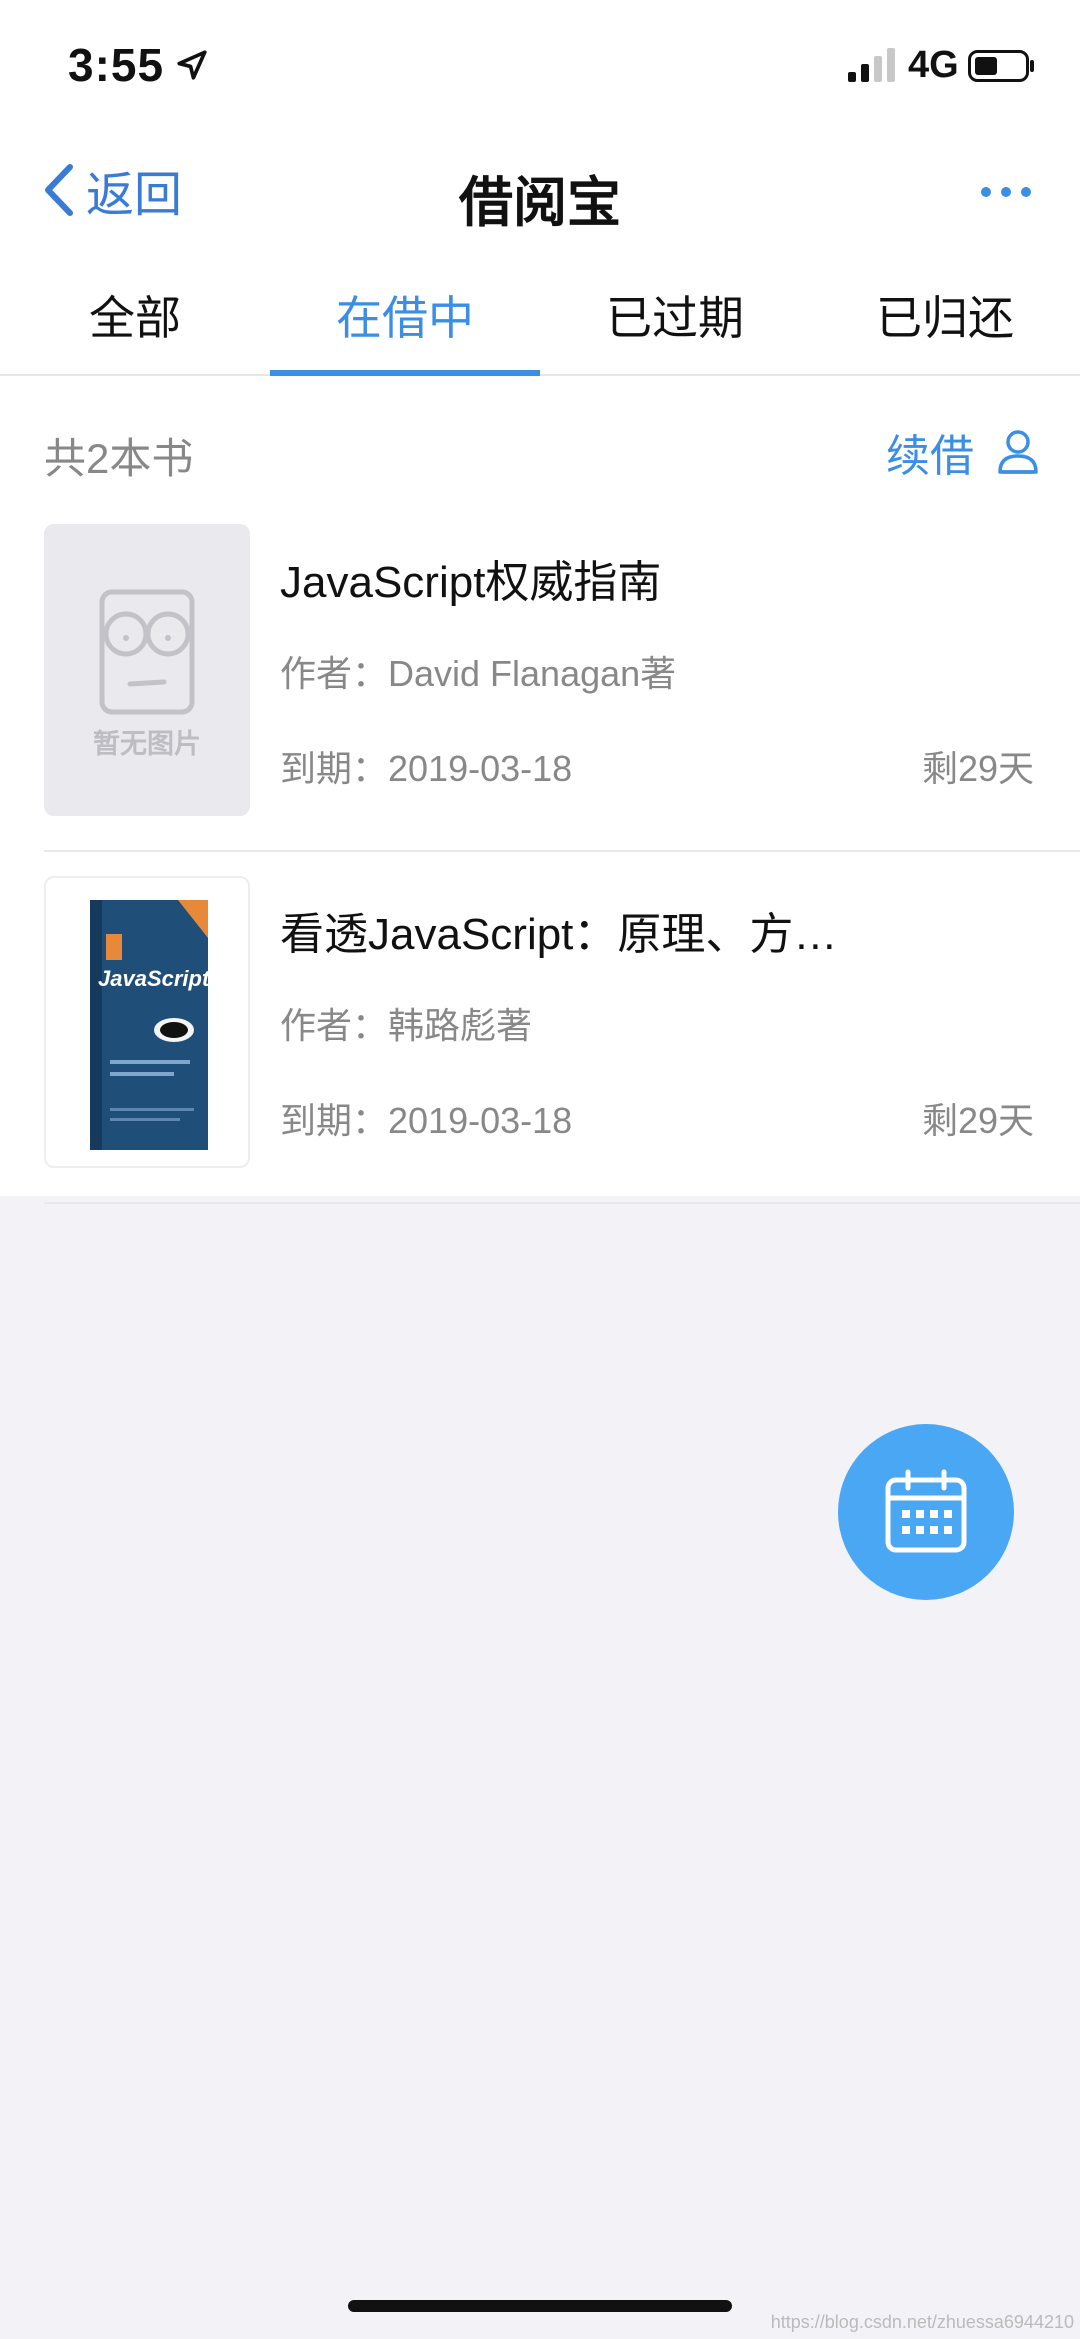 The width and height of the screenshot is (1080, 2339). I want to click on renew-button: 续借, so click(963, 452).